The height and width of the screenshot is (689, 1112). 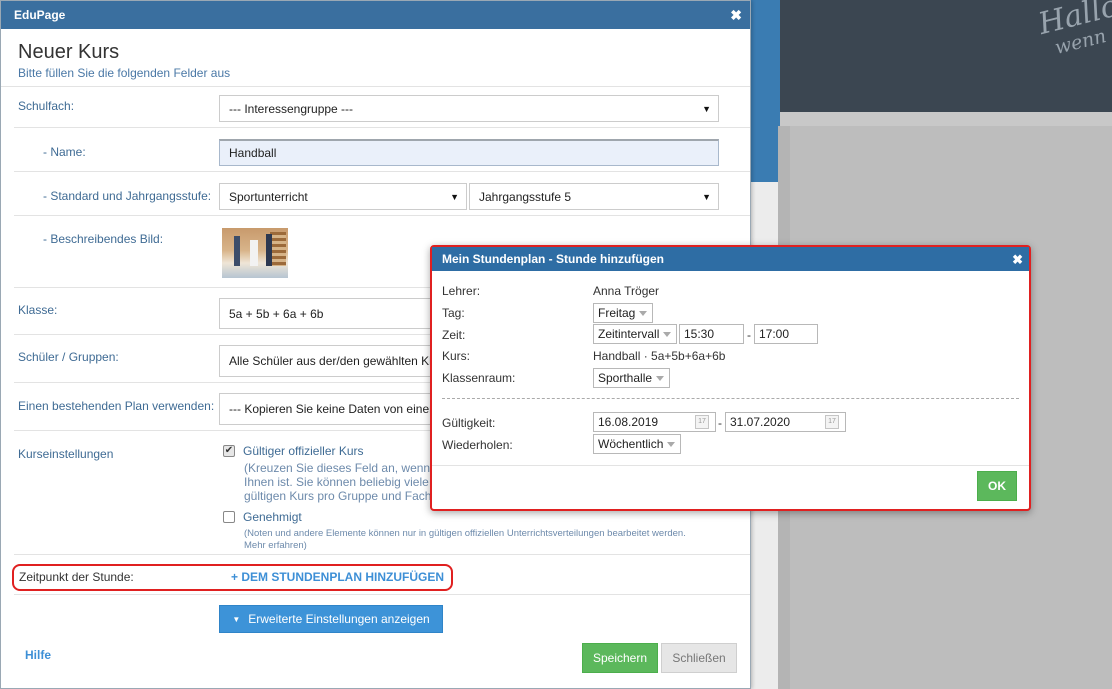 I want to click on jahrgangsstufe-select: Jahrgangsstufe 5 ▼, so click(x=594, y=196).